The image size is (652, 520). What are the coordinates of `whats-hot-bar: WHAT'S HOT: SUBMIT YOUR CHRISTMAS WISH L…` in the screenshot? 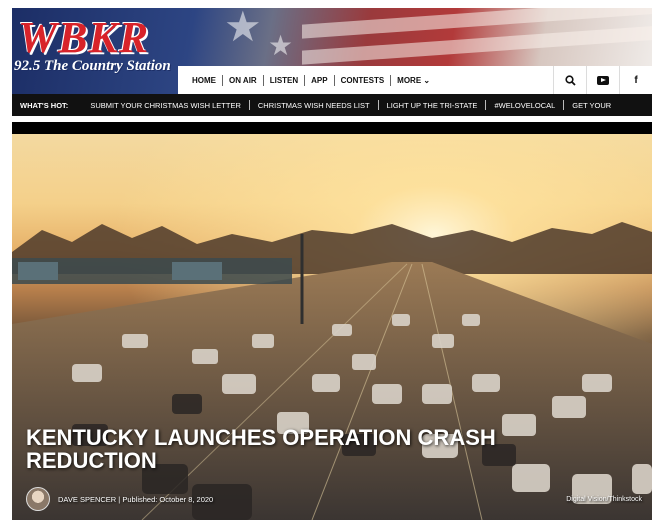 It's located at (332, 105).